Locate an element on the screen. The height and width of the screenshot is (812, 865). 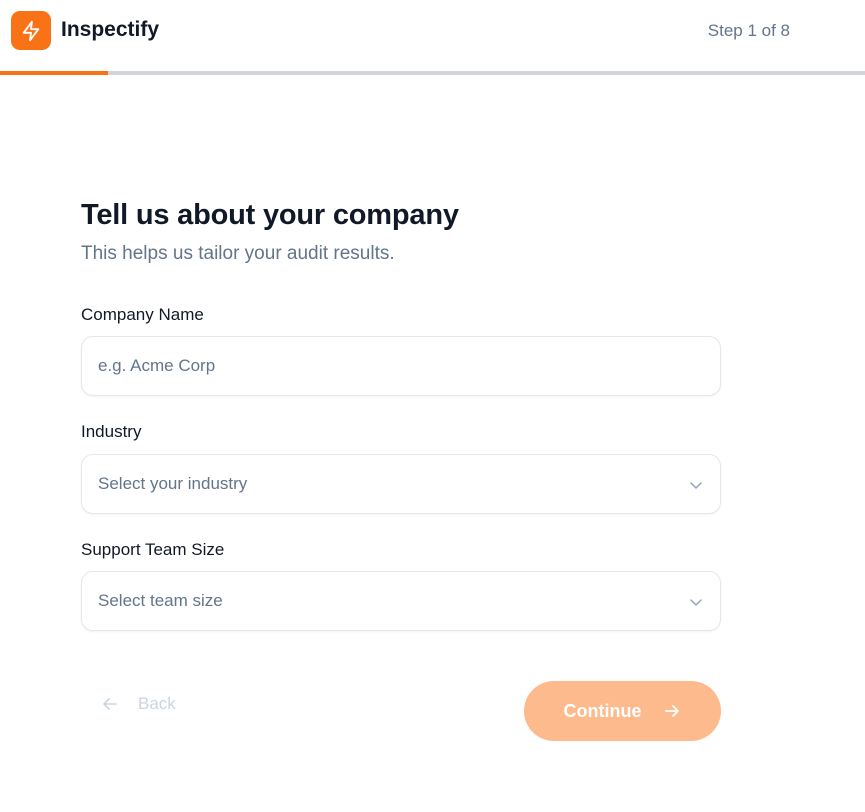
arrow-right-icon is located at coordinates (671, 711).